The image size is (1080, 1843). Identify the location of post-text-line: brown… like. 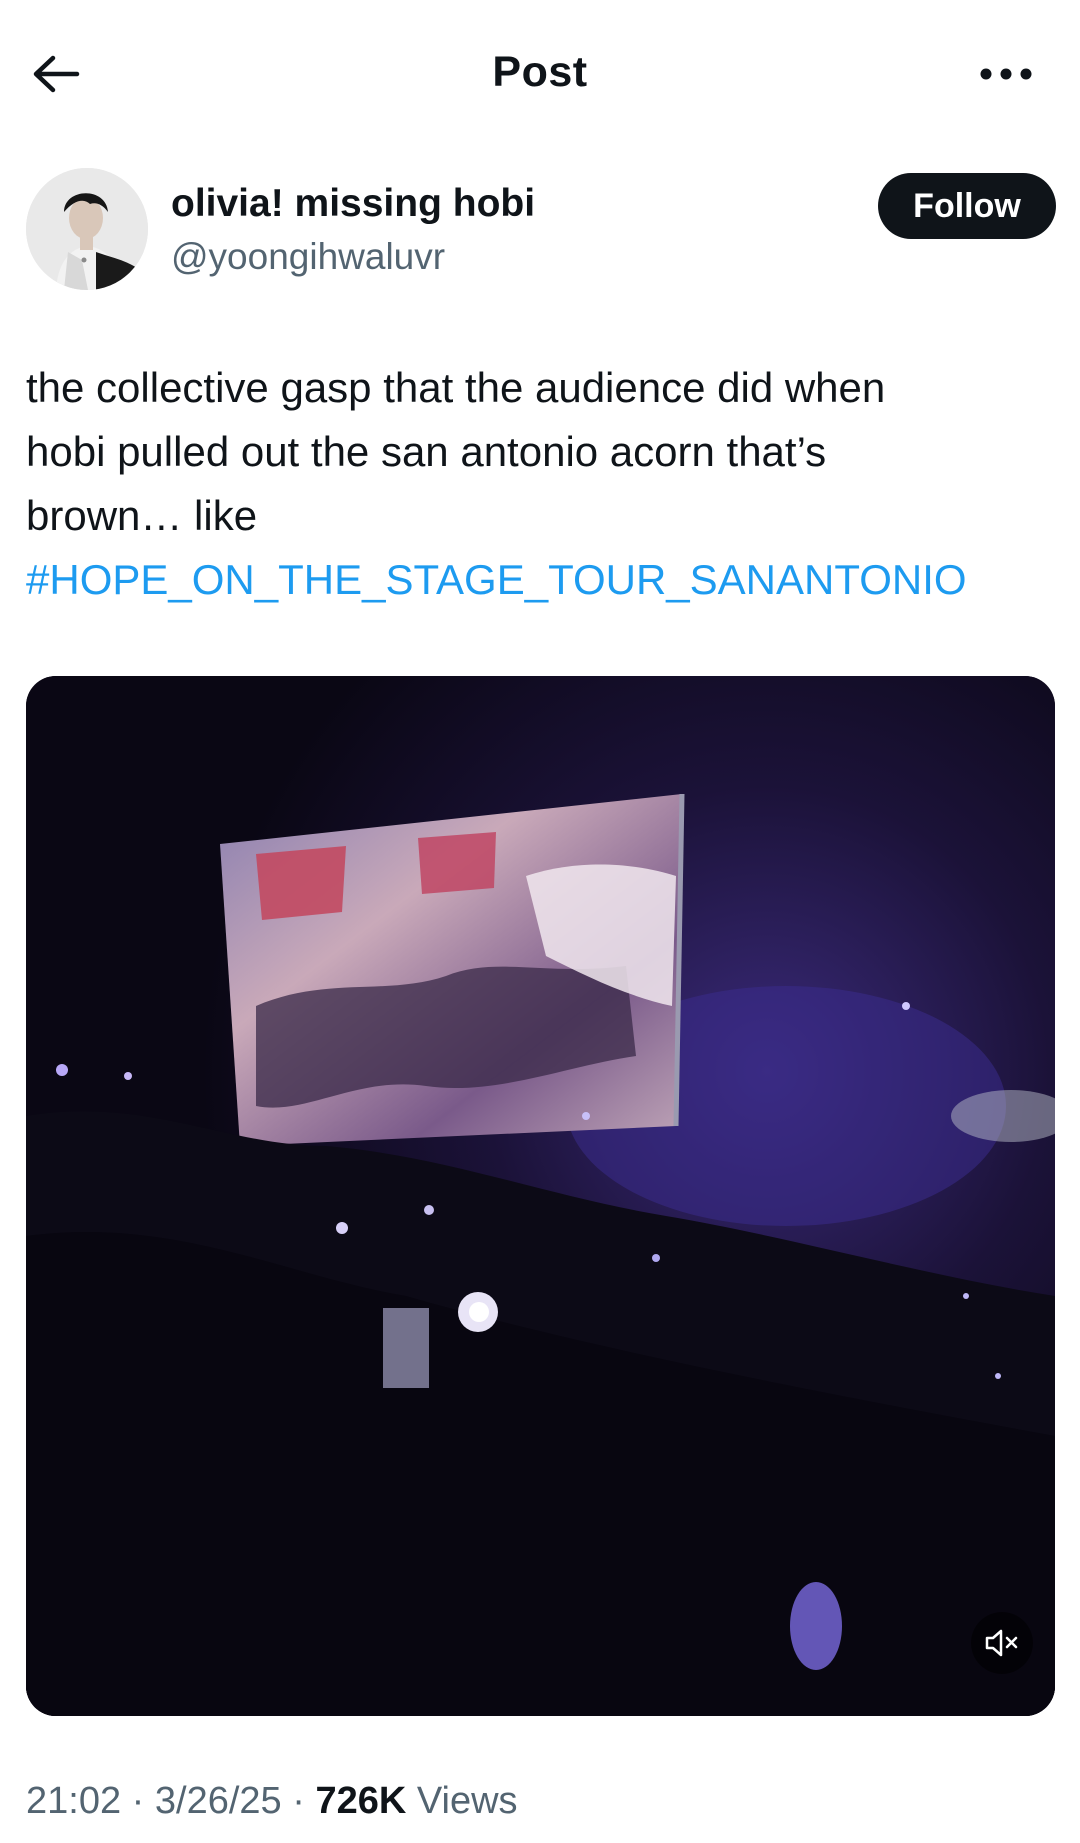
(142, 515).